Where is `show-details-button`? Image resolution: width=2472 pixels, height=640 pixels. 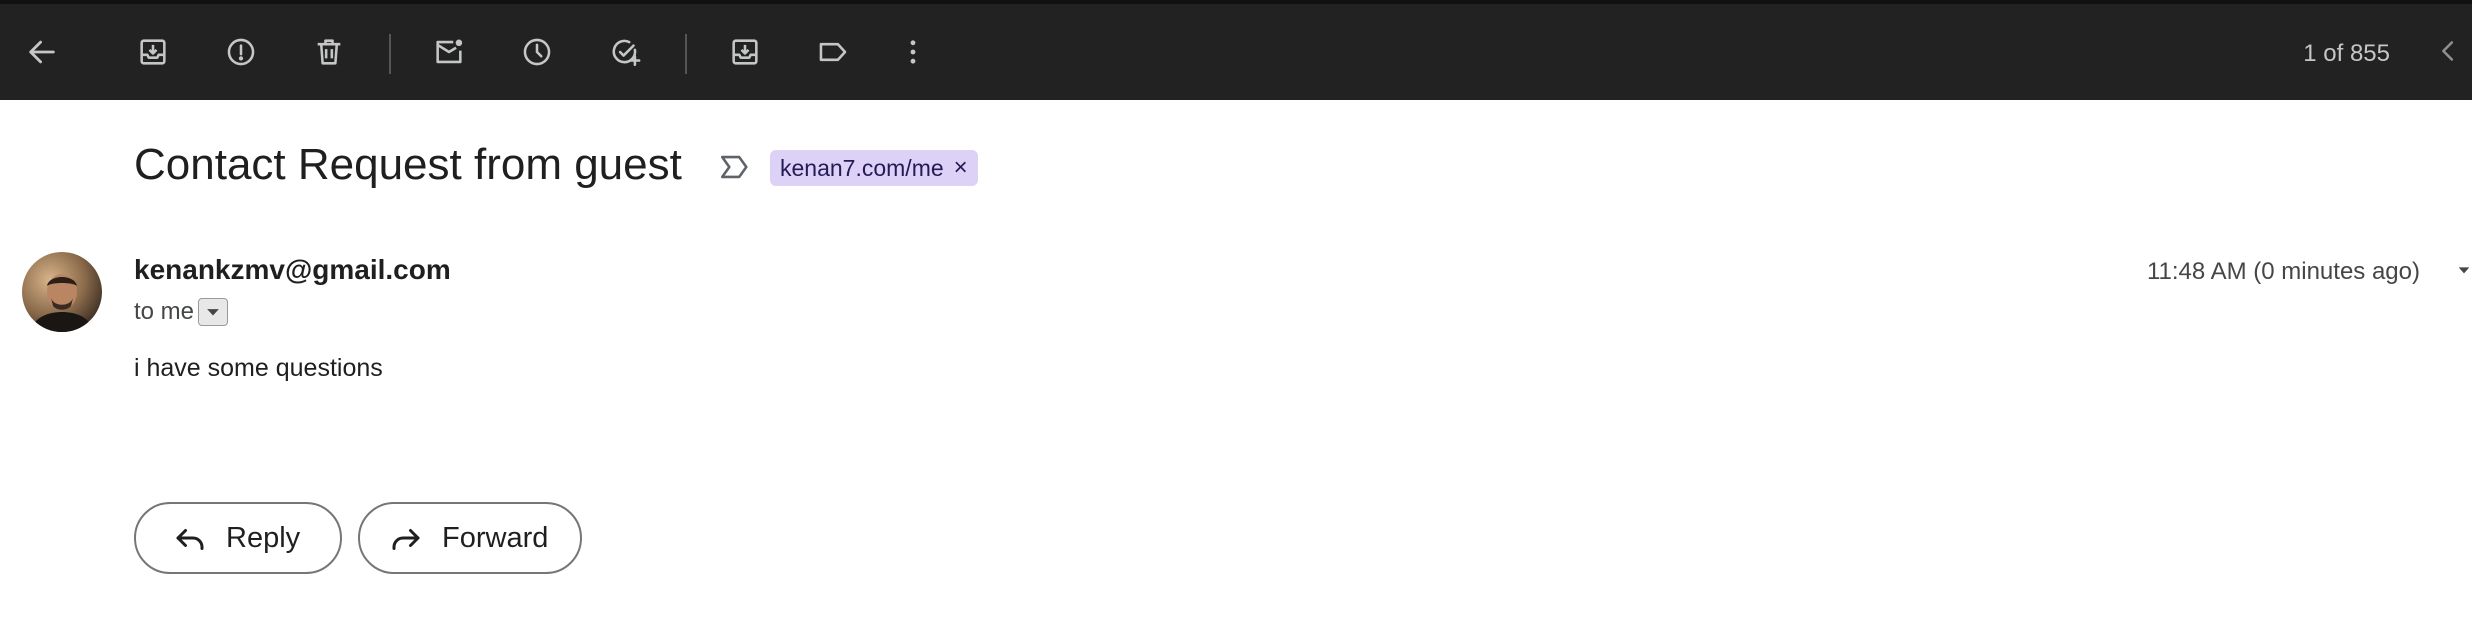 show-details-button is located at coordinates (213, 312).